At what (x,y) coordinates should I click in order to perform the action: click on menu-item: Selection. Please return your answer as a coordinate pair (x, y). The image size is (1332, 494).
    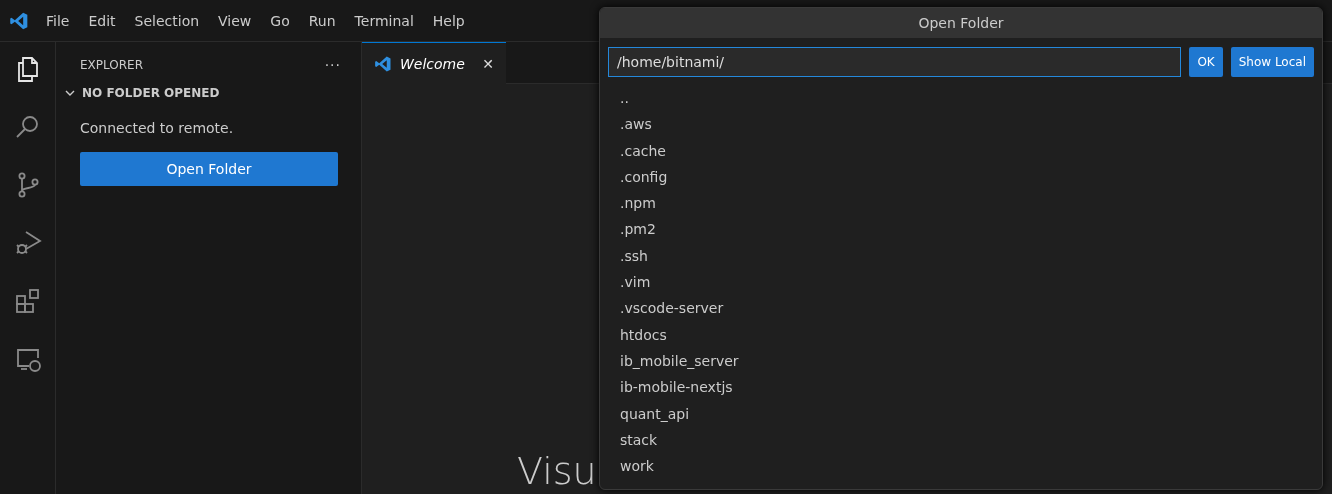
    Looking at the image, I should click on (167, 20).